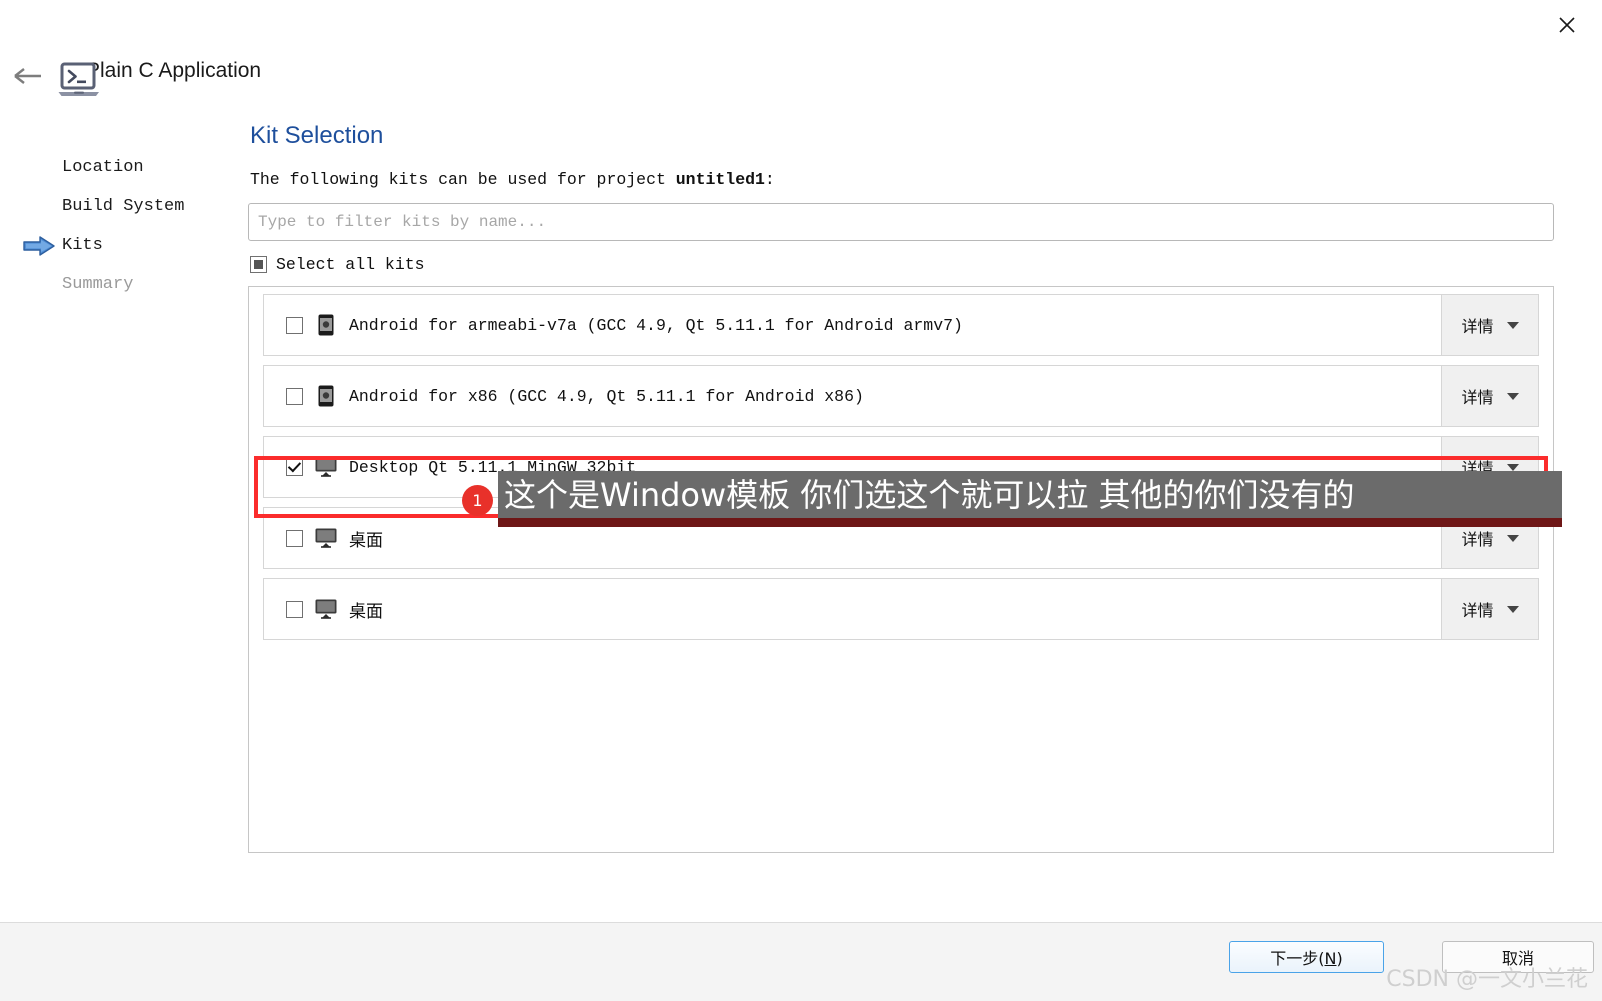  Describe the element at coordinates (103, 167) in the screenshot. I see `sidebar-item-label: Location` at that location.